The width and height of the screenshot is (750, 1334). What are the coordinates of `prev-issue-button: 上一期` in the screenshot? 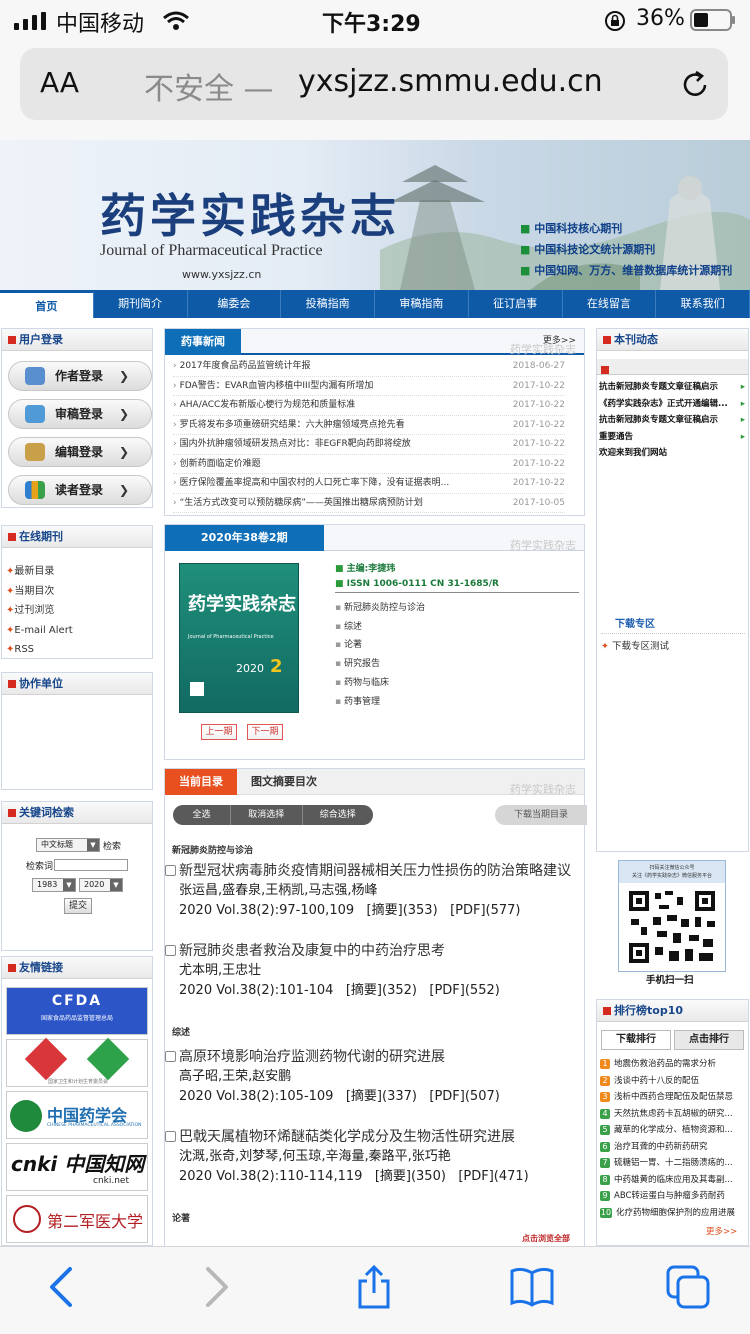 It's located at (219, 732).